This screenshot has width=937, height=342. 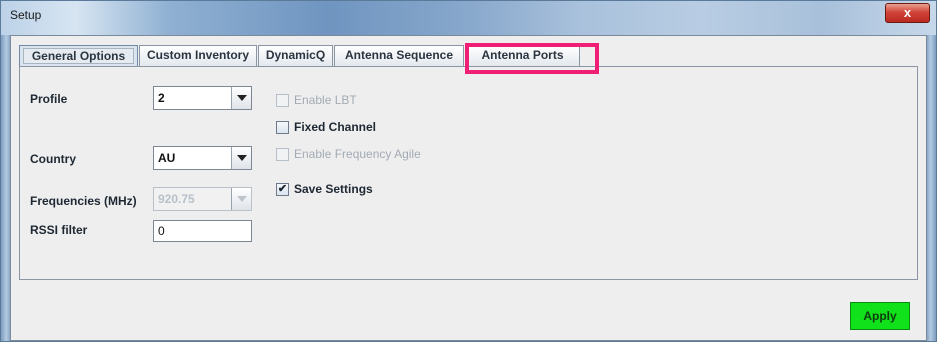 What do you see at coordinates (282, 189) in the screenshot?
I see `checkmark-icon: ✔` at bounding box center [282, 189].